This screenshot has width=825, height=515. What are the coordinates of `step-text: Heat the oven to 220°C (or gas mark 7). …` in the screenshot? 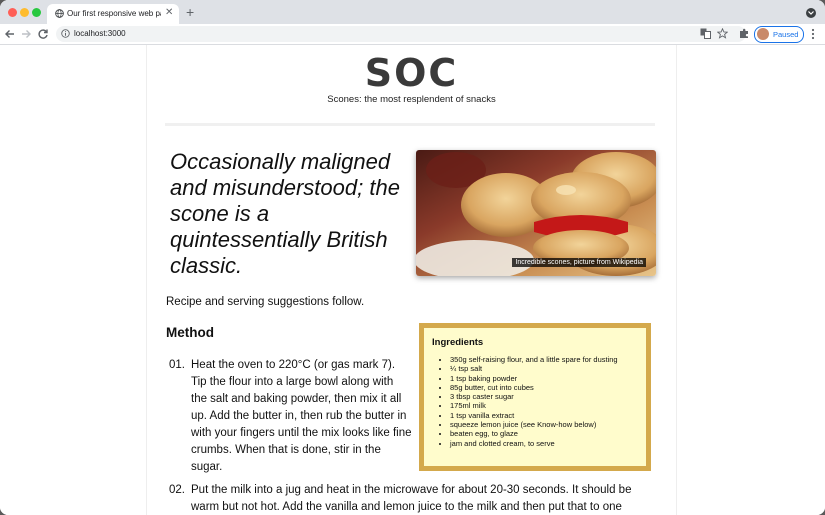 It's located at (301, 416).